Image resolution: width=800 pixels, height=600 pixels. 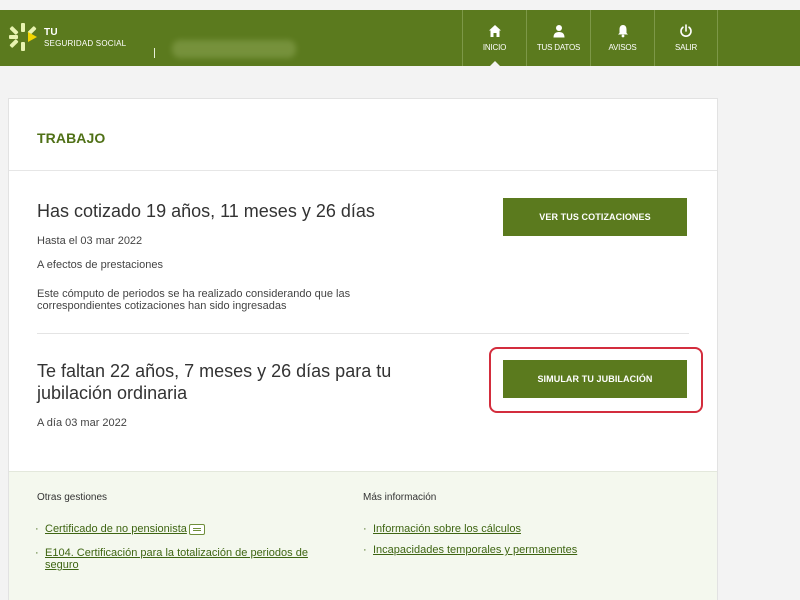 I want to click on informacion-calculos-link: Información sobre los cálculos, so click(x=447, y=529).